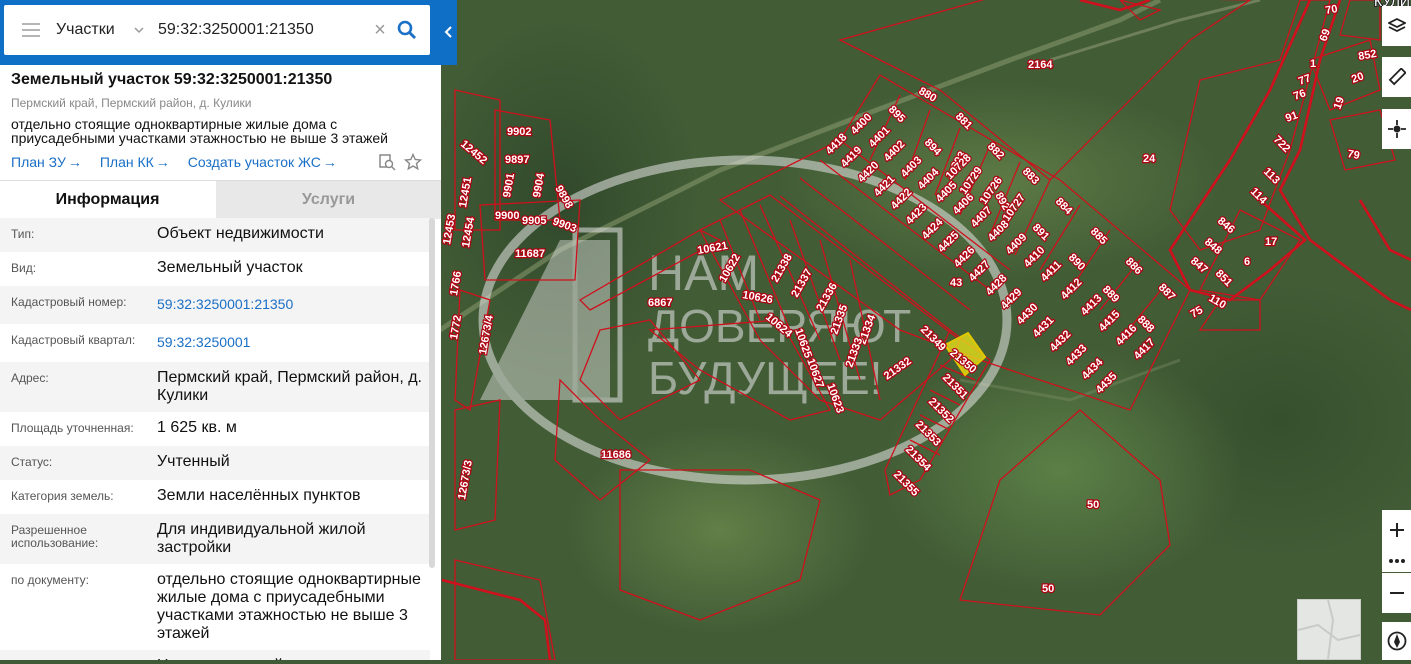  I want to click on parcel-label: 76, so click(1300, 94).